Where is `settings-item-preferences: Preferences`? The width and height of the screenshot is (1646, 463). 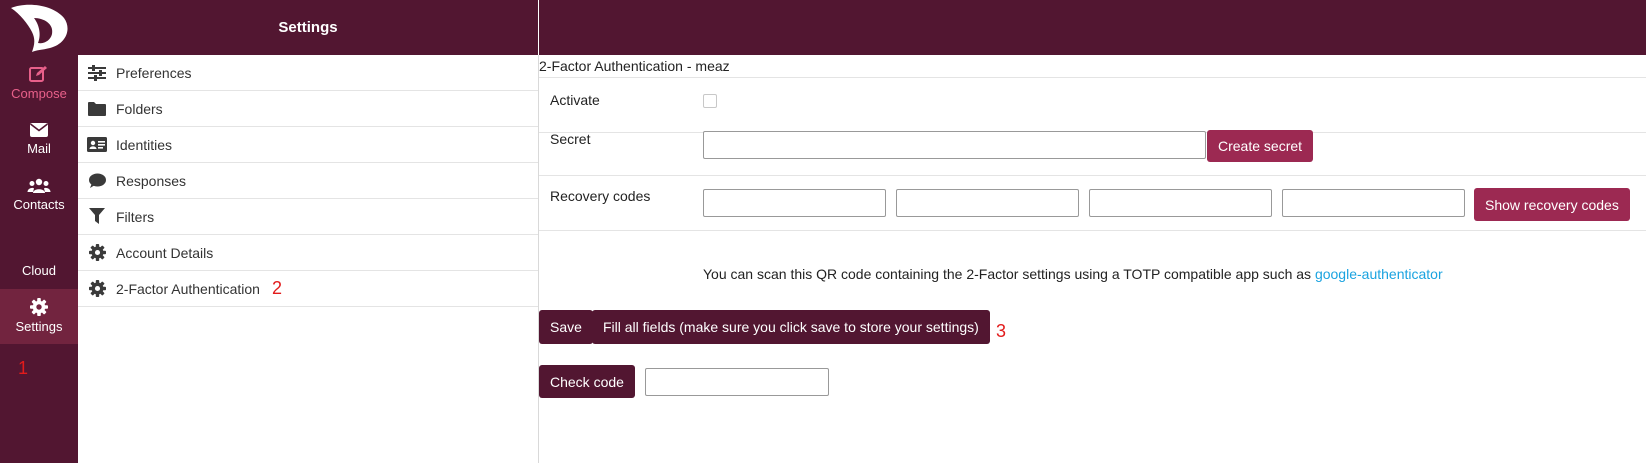 settings-item-preferences: Preferences is located at coordinates (308, 73).